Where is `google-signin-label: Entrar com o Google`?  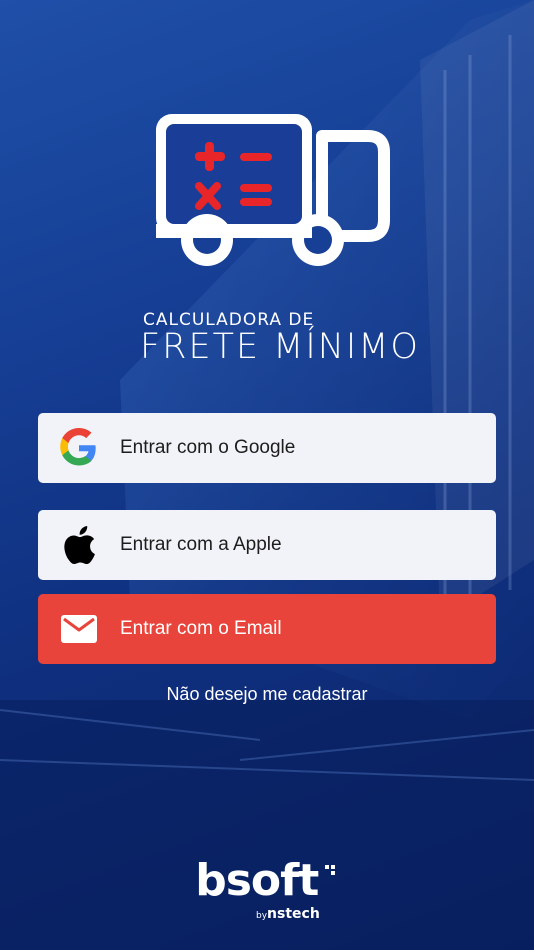 google-signin-label: Entrar com o Google is located at coordinates (208, 447).